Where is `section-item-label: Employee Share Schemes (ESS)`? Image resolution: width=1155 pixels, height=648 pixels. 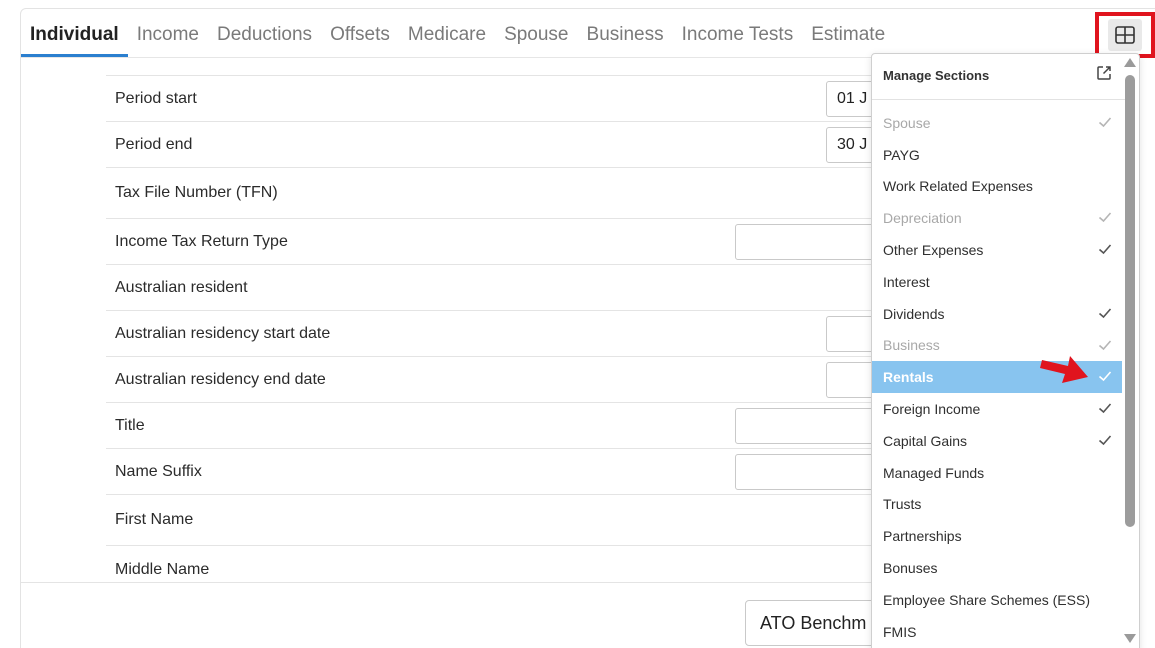
section-item-label: Employee Share Schemes (ESS) is located at coordinates (986, 599).